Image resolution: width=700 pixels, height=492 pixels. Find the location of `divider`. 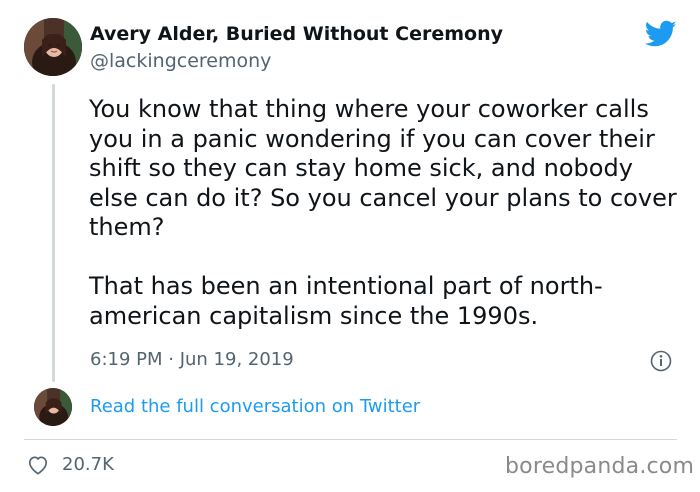

divider is located at coordinates (350, 439).